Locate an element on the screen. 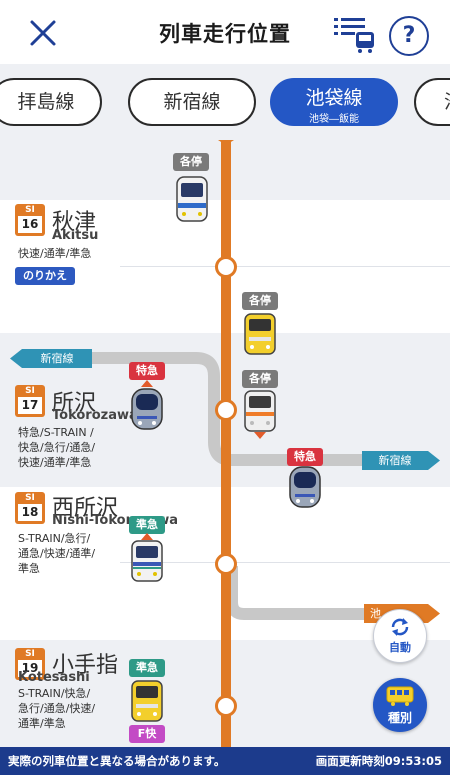 Image resolution: width=450 pixels, height=775 pixels. train-kind-icon is located at coordinates (400, 696).